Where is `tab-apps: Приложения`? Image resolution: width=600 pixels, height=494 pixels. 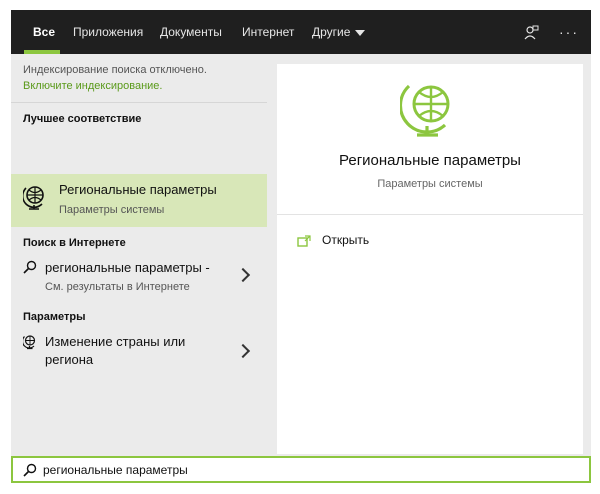 tab-apps: Приложения is located at coordinates (108, 32).